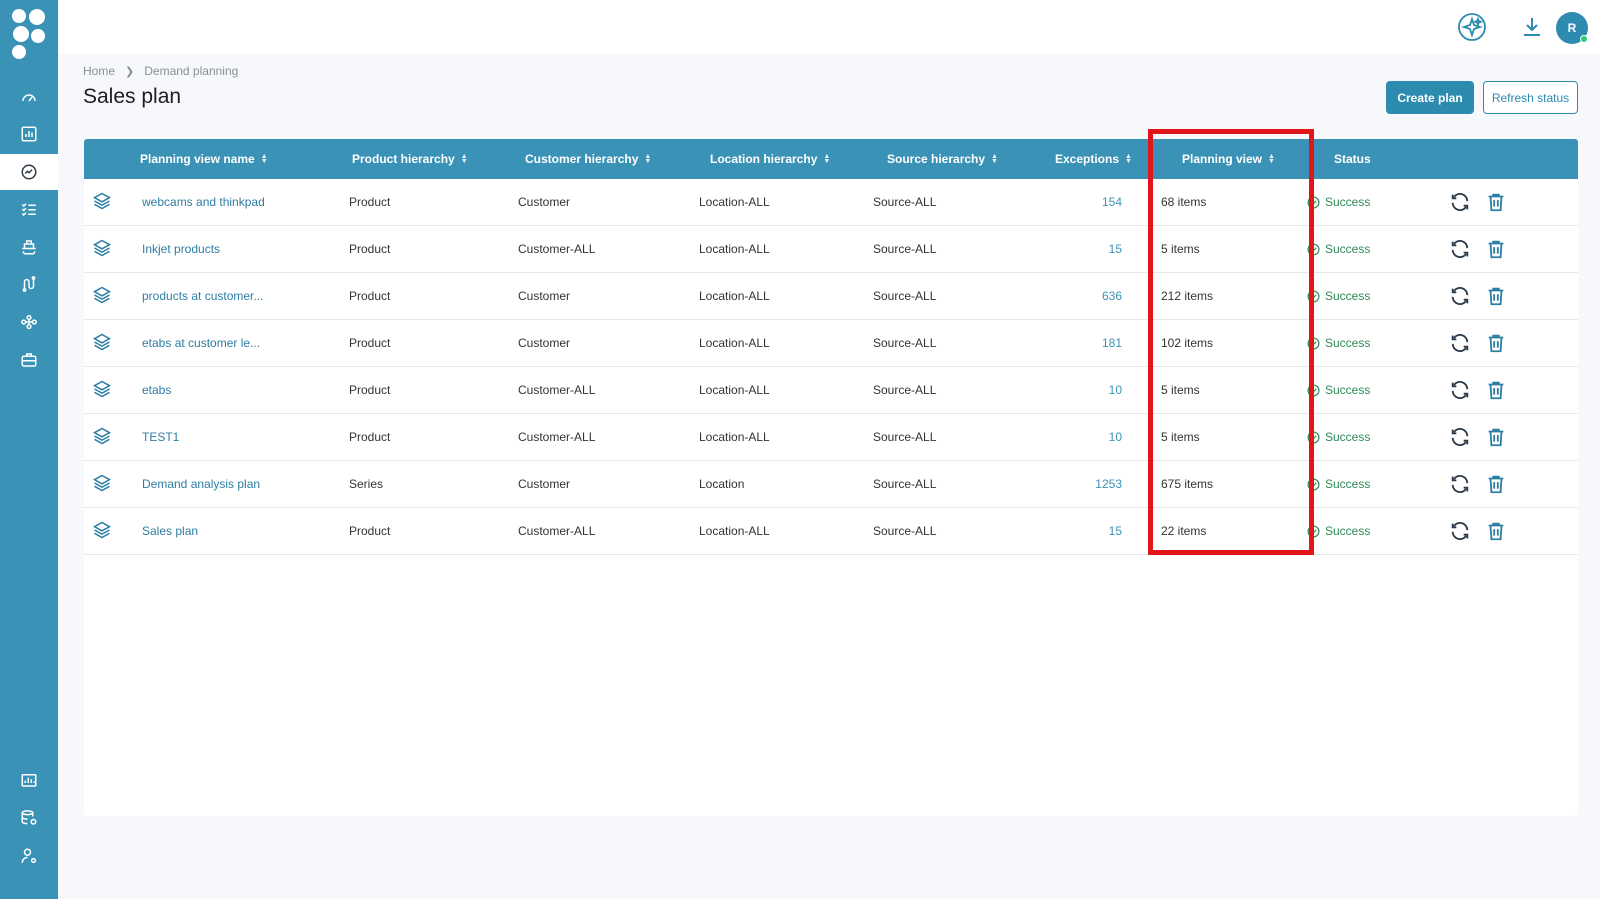 Image resolution: width=1600 pixels, height=899 pixels. Describe the element at coordinates (29, 360) in the screenshot. I see `sidebar-item-portfolio` at that location.